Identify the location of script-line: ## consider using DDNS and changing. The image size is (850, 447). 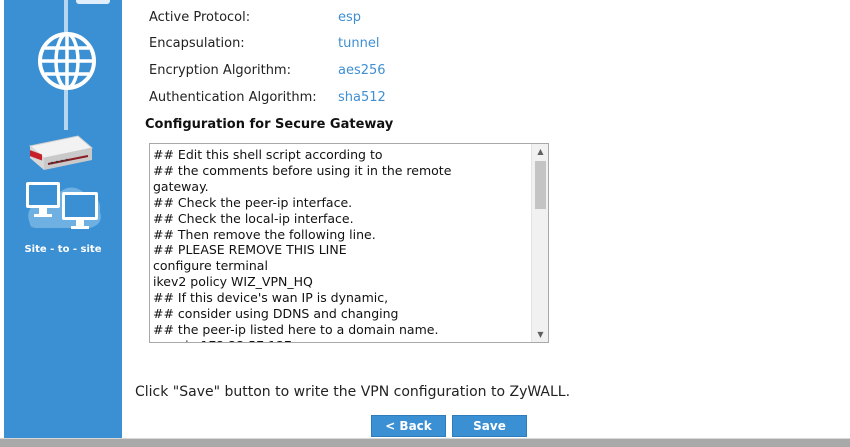
(276, 314).